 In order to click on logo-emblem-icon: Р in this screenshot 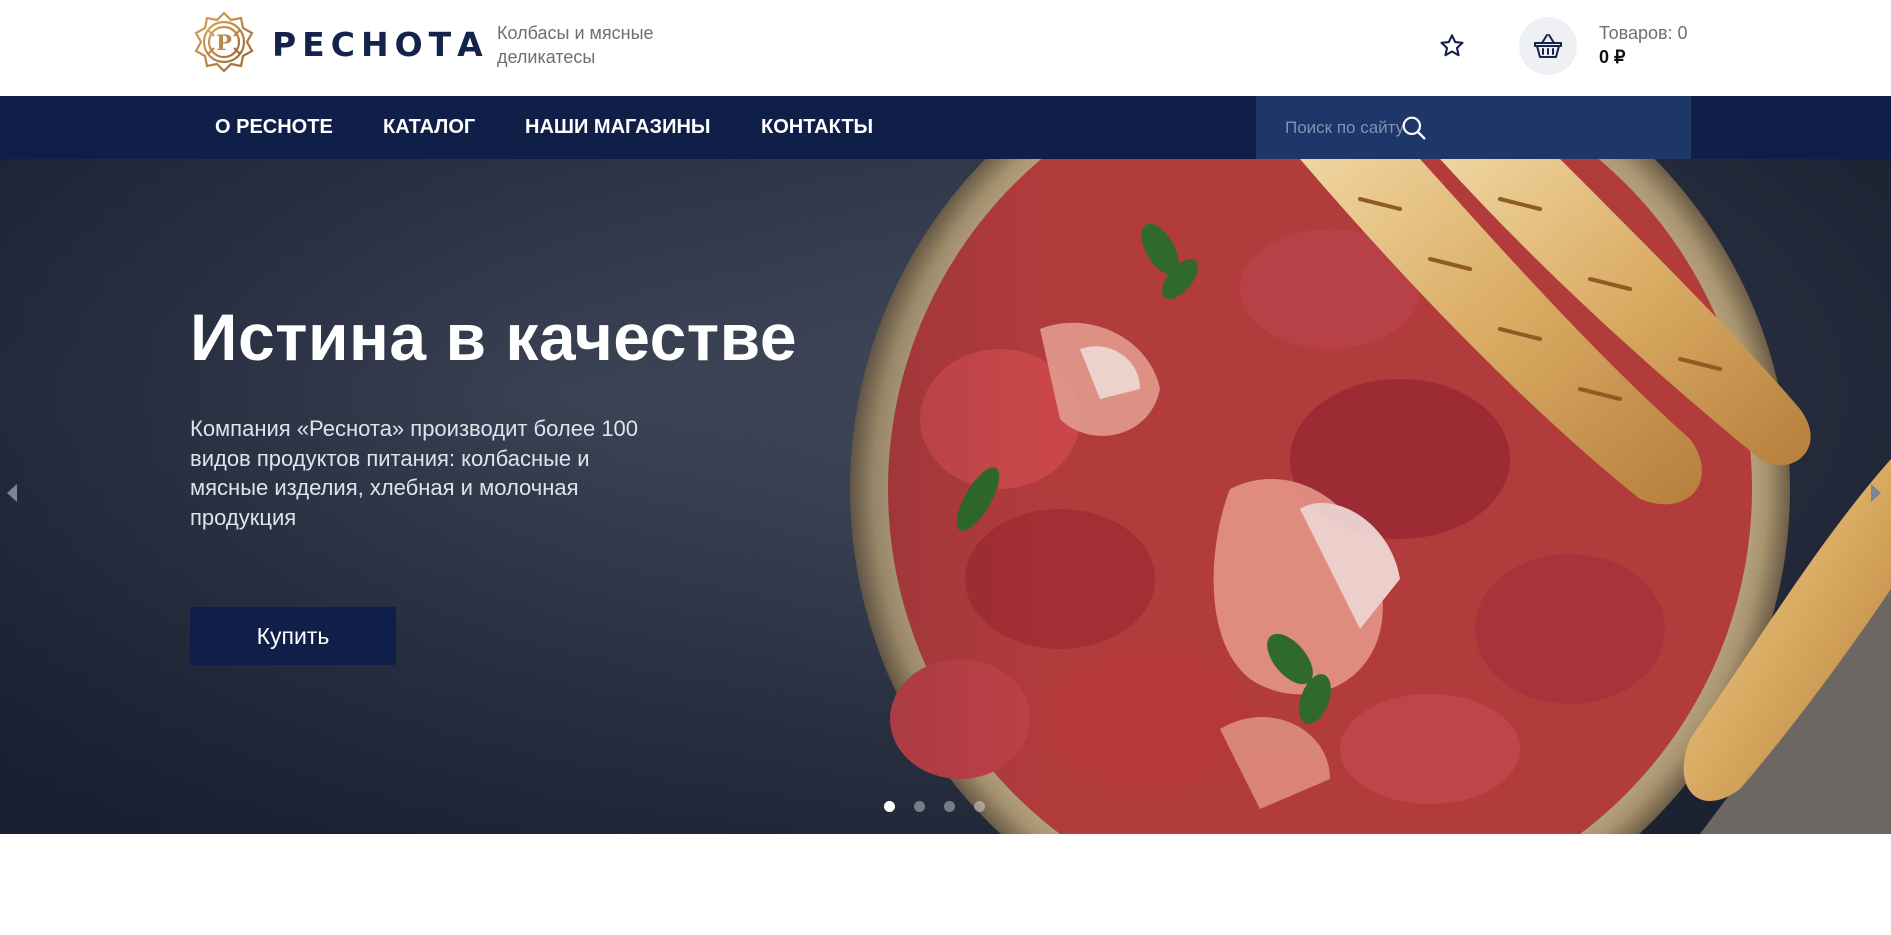, I will do `click(224, 42)`.